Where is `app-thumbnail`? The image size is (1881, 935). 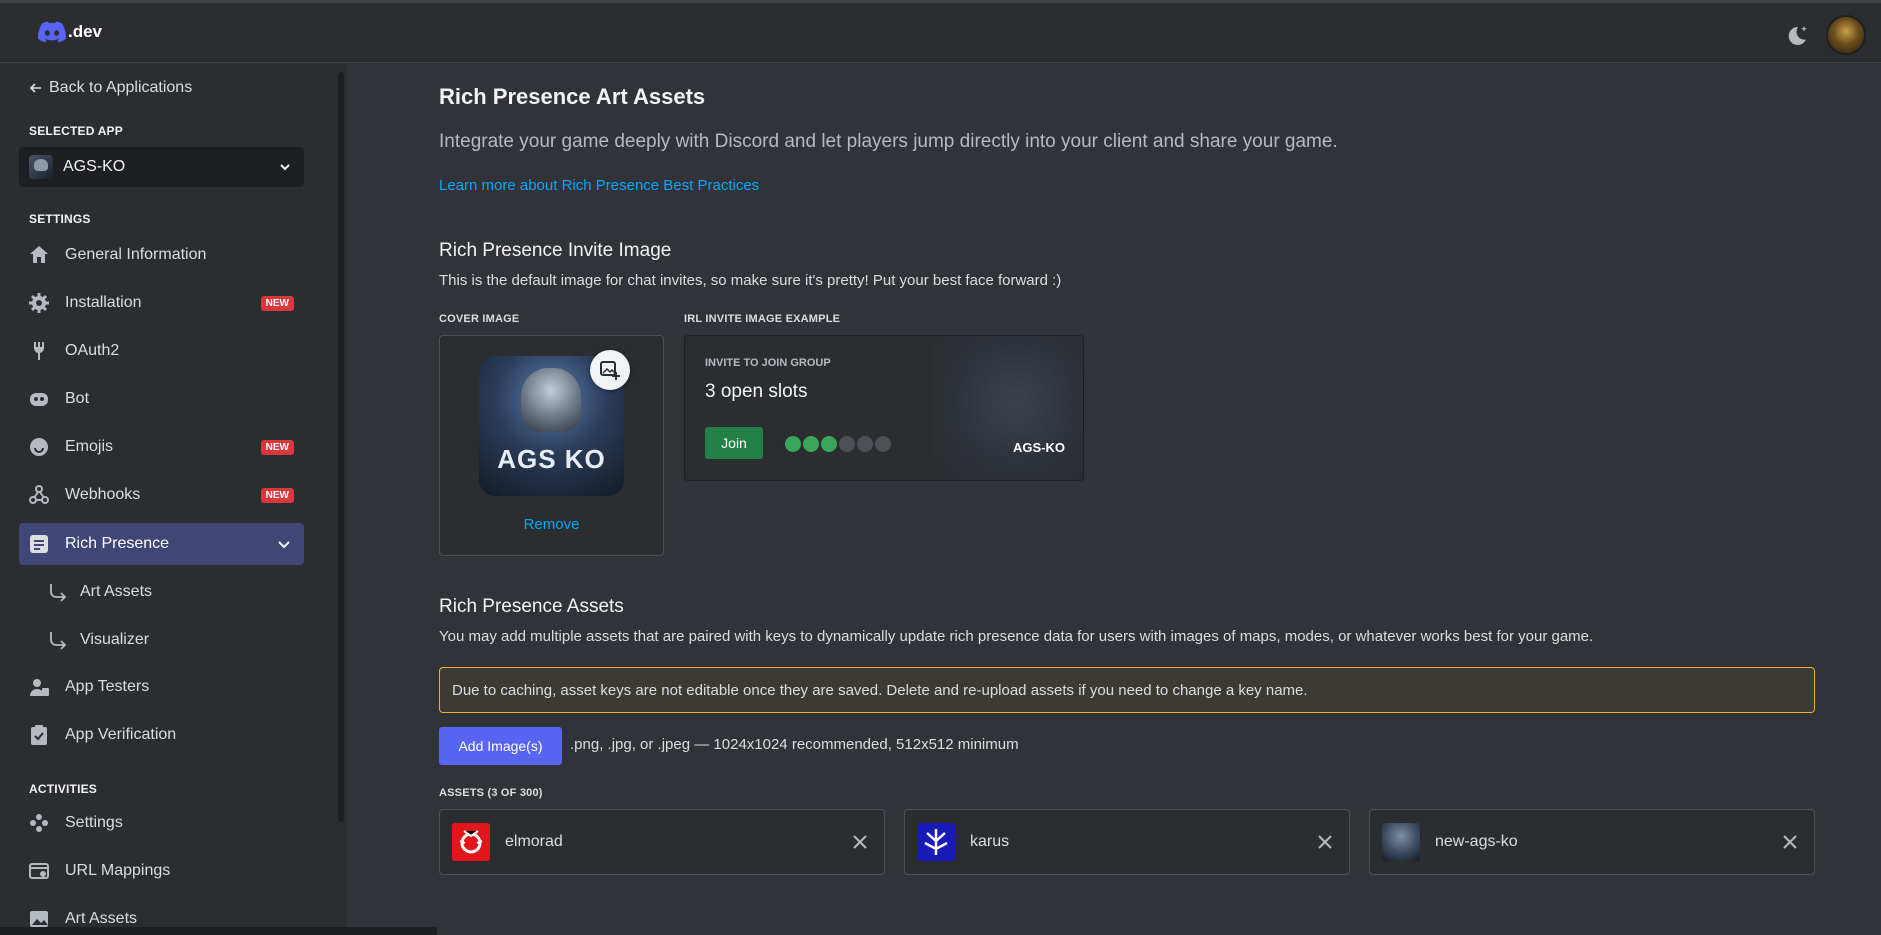 app-thumbnail is located at coordinates (41, 167).